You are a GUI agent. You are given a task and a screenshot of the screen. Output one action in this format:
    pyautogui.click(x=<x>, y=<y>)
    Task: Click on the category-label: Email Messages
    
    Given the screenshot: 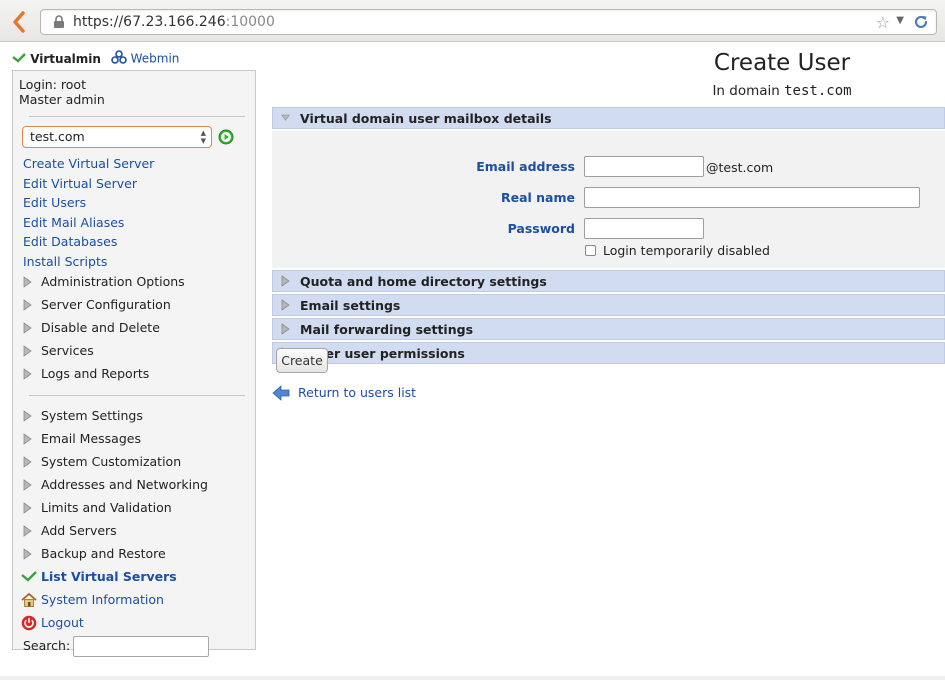 What is the action you would take?
    pyautogui.click(x=91, y=438)
    